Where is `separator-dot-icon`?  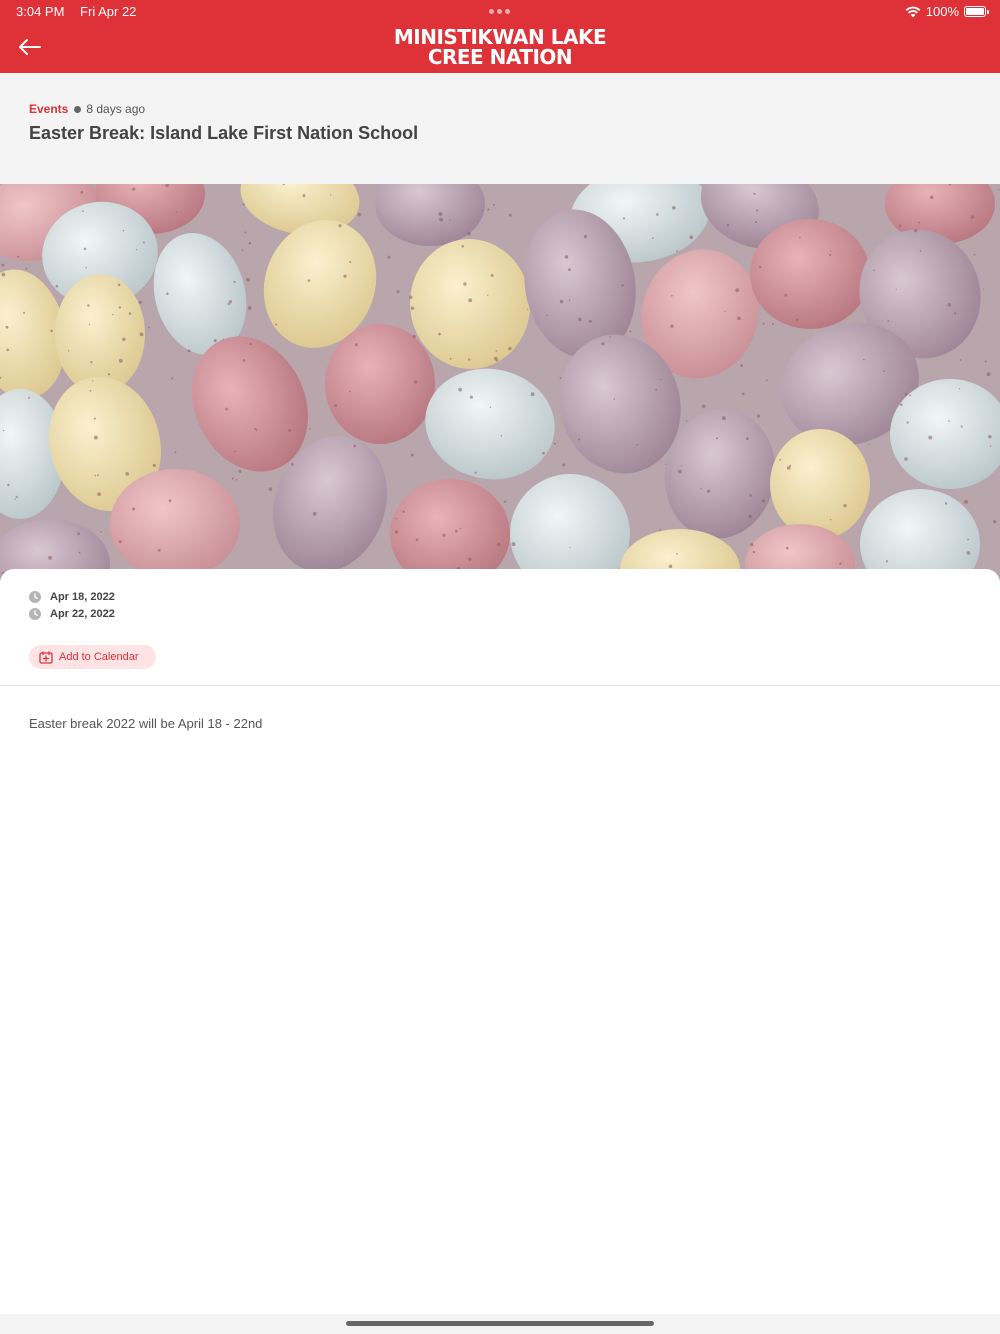
separator-dot-icon is located at coordinates (78, 109).